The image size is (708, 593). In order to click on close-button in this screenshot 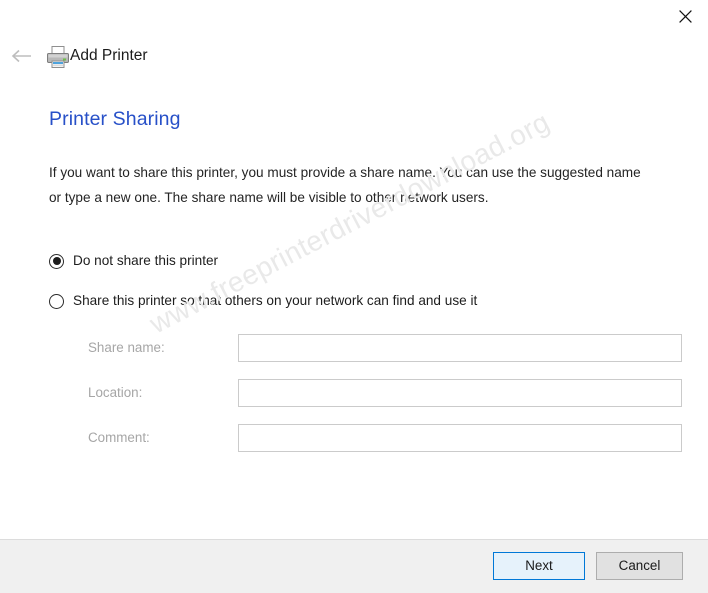, I will do `click(685, 16)`.